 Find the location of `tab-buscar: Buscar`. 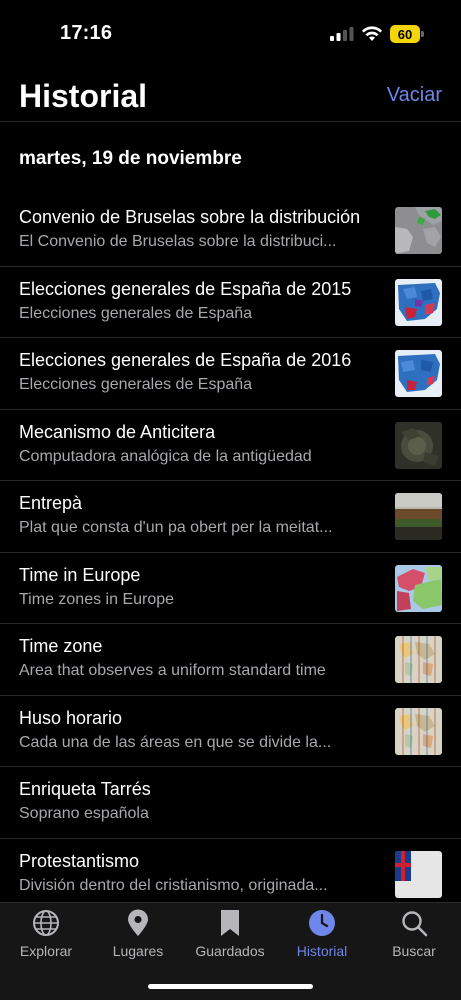

tab-buscar: Buscar is located at coordinates (414, 939).